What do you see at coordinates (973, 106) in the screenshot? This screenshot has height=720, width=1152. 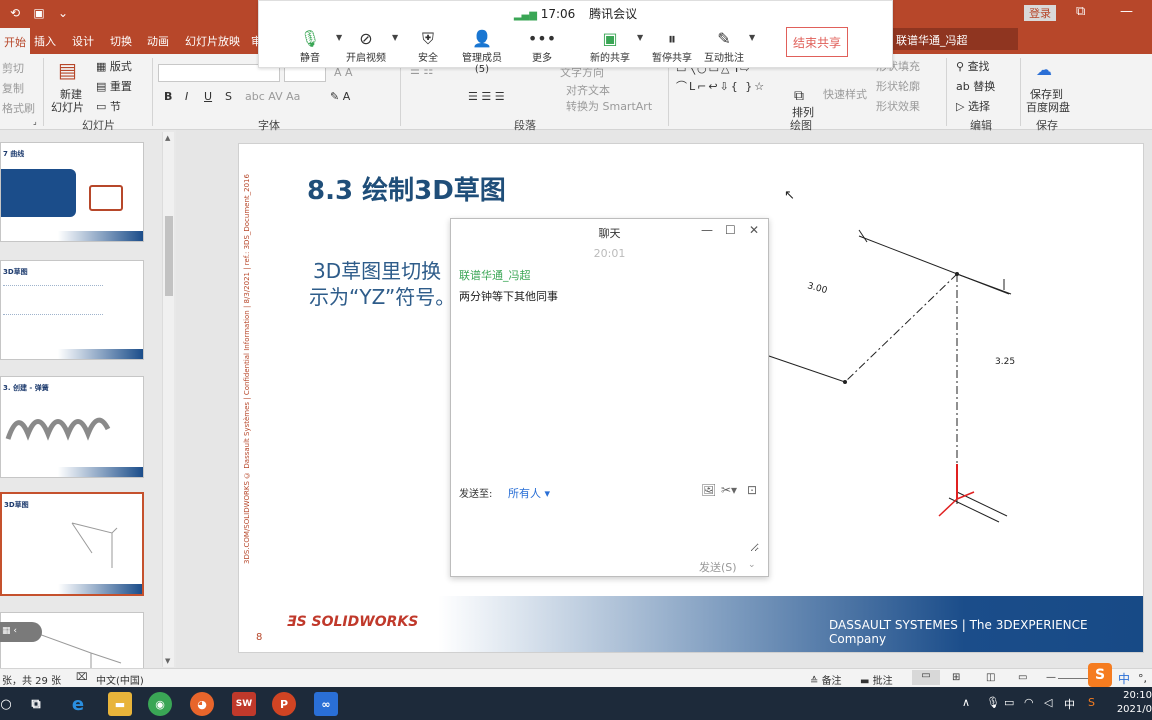 I see `select-button: ▷ 选择` at bounding box center [973, 106].